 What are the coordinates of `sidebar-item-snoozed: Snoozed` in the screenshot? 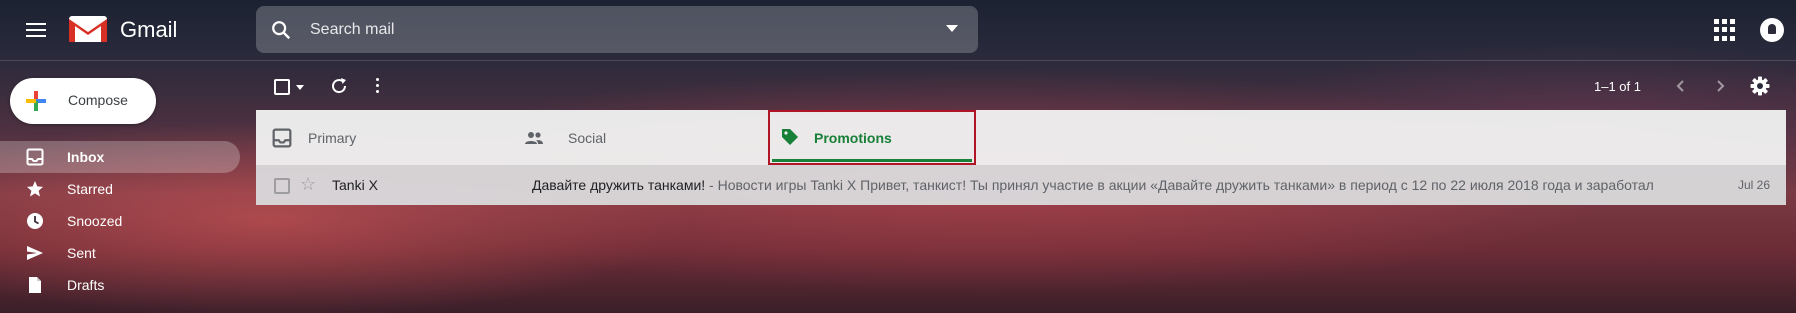 It's located at (120, 221).